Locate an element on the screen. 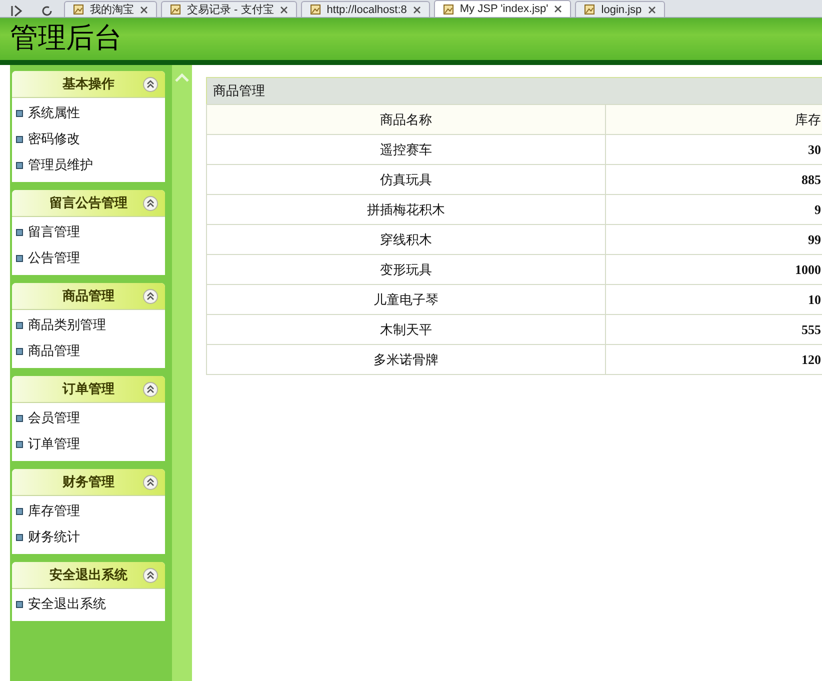  tab-label: 交易记录 - 支付宝 is located at coordinates (230, 9).